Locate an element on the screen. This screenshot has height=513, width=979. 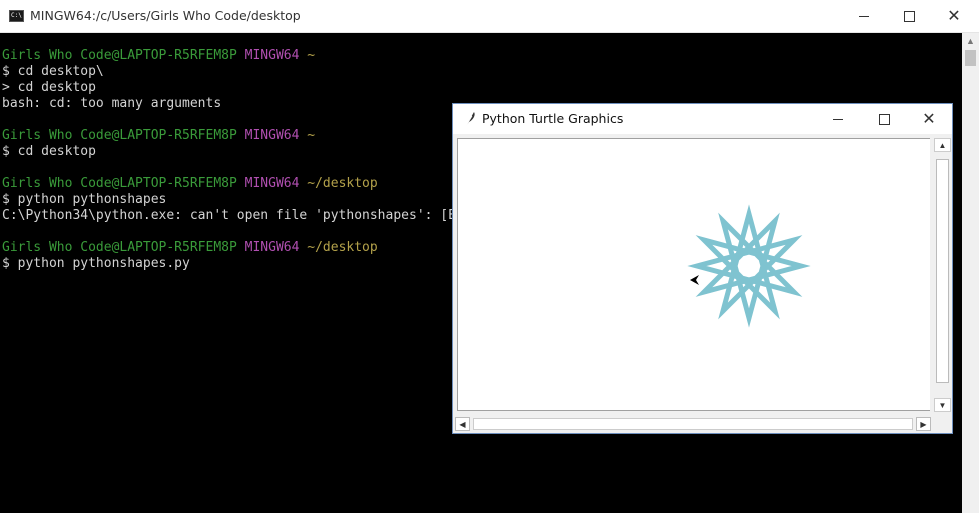
star-shape is located at coordinates (749, 266).